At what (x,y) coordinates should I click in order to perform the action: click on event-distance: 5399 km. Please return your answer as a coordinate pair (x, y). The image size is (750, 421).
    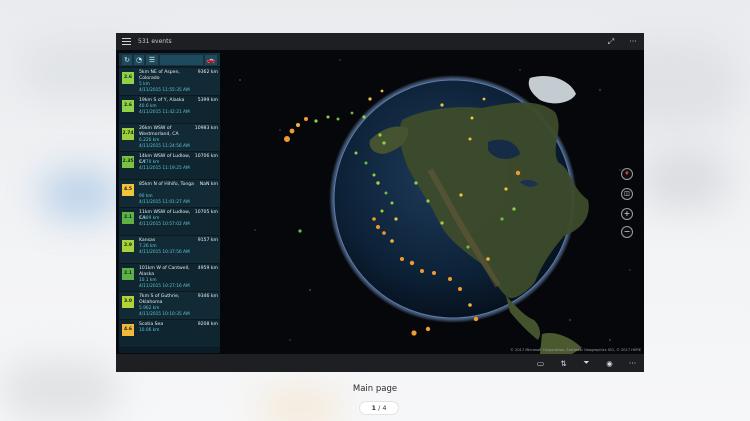
    Looking at the image, I should click on (207, 100).